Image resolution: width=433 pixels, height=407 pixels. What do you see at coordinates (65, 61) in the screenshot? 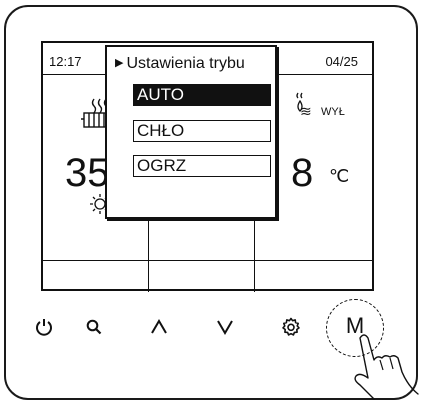
I see `clock-time: 12:17` at bounding box center [65, 61].